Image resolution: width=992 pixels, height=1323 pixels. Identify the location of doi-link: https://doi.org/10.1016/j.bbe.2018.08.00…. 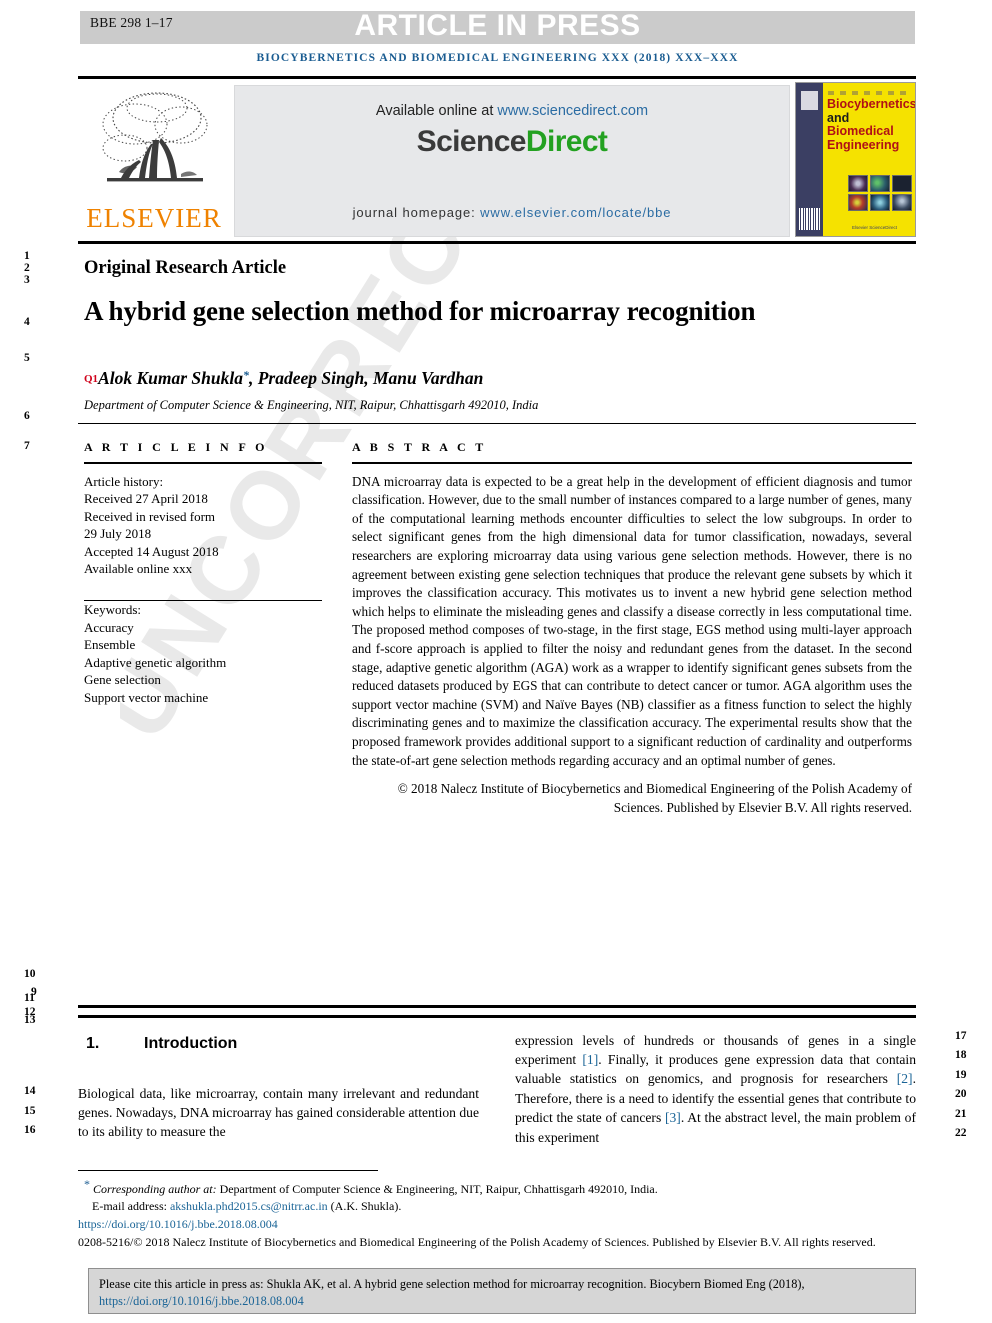
(497, 1224).